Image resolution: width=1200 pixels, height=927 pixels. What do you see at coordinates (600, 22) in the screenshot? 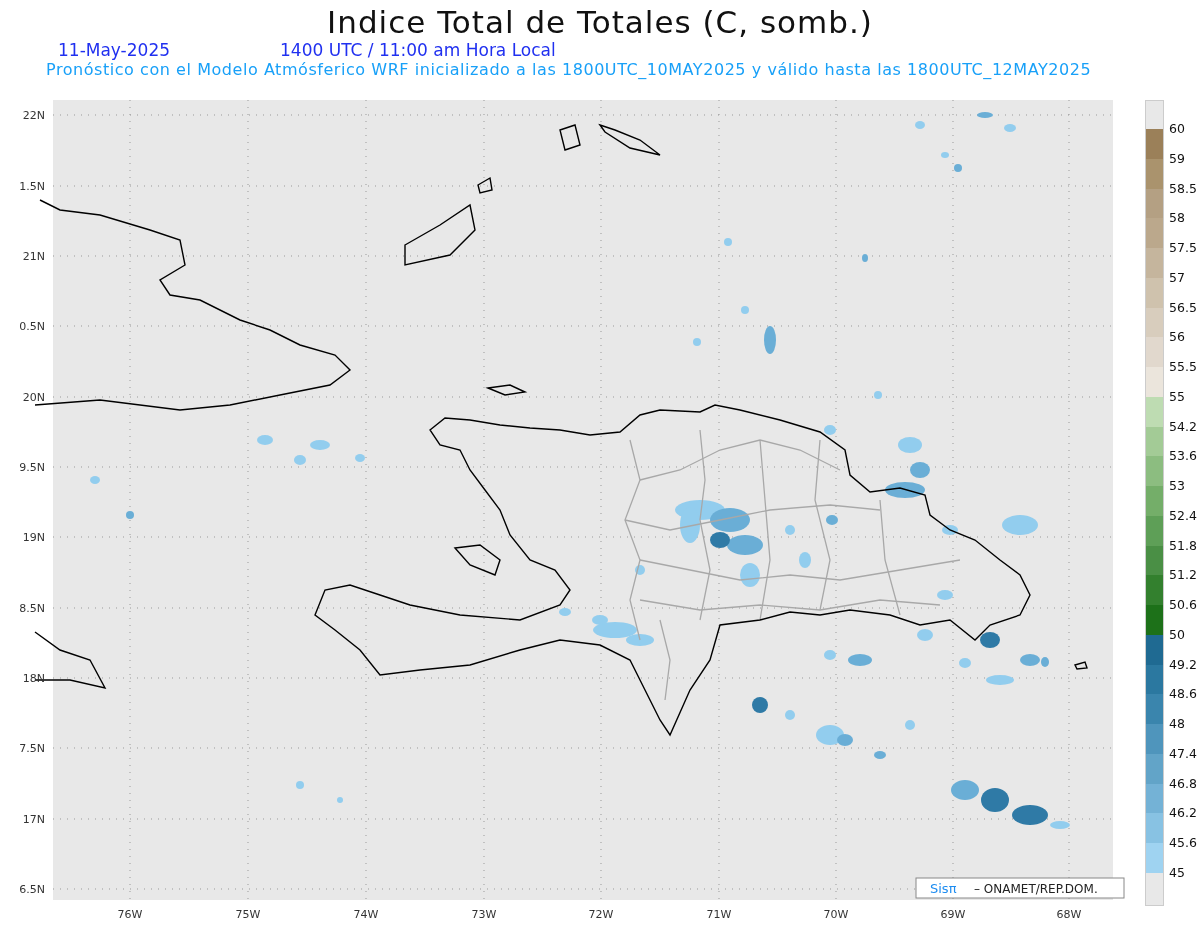
I see `chart-title: Indice Total de Totales (C, somb.)` at bounding box center [600, 22].